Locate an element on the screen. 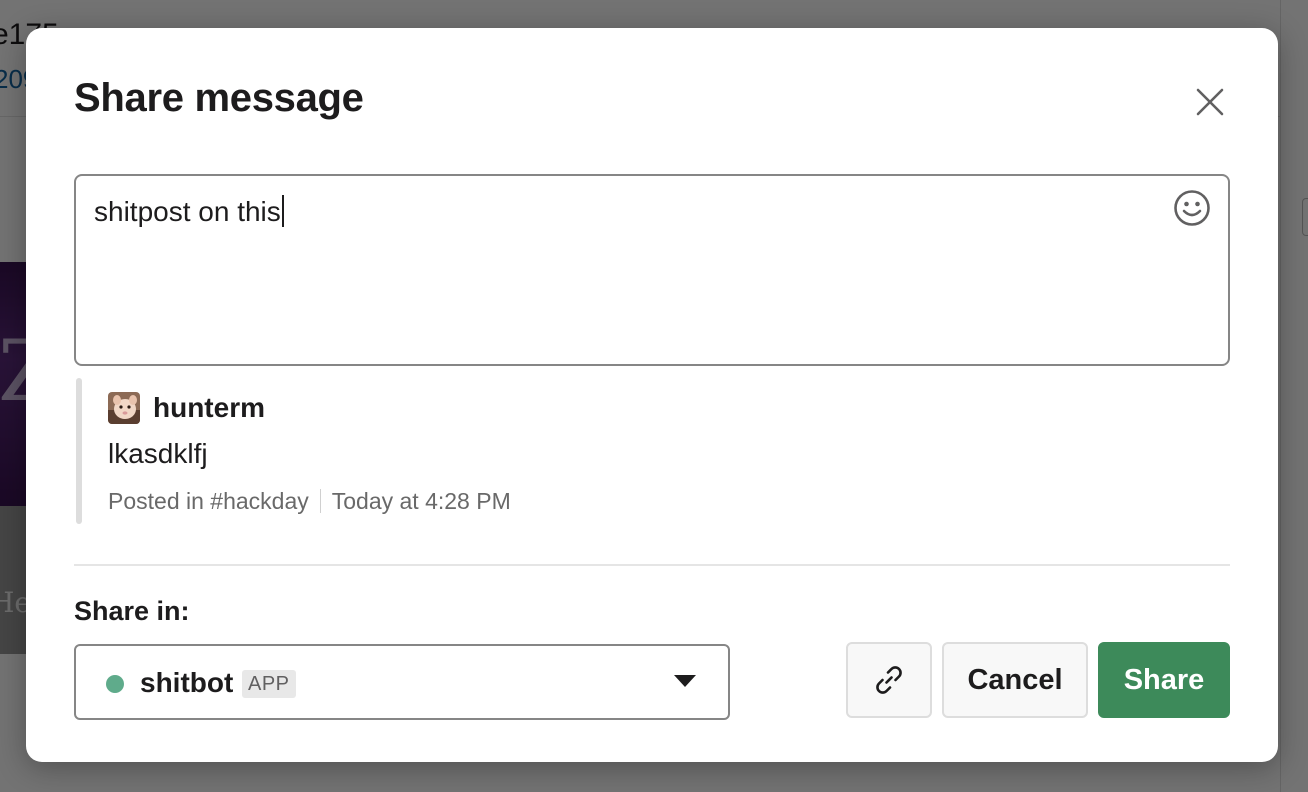  avatar is located at coordinates (124, 408).